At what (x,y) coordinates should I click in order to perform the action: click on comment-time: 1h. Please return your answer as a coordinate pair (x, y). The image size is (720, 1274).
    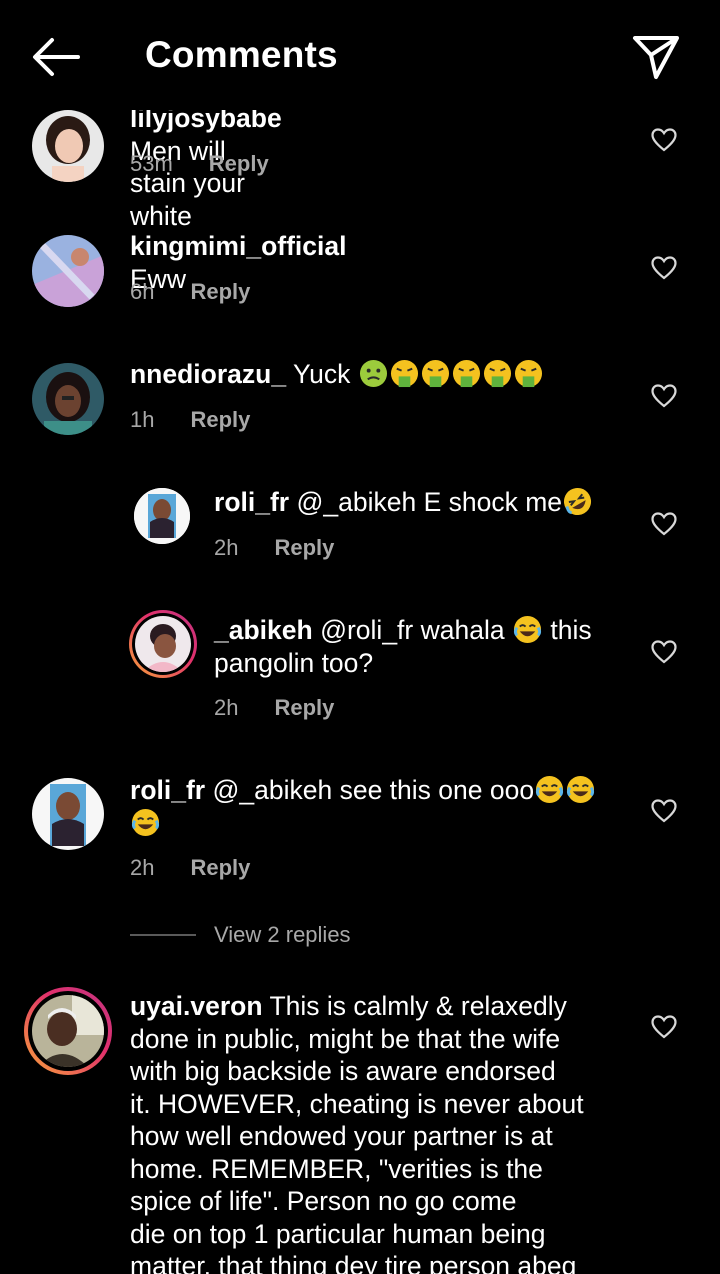
    Looking at the image, I should click on (142, 419).